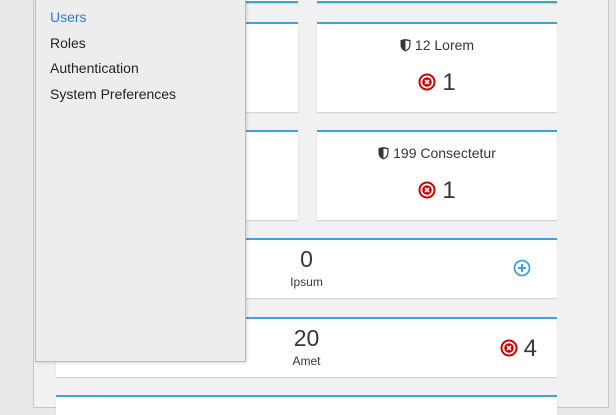 This screenshot has width=616, height=415. I want to click on menu-item-users: Users, so click(68, 17).